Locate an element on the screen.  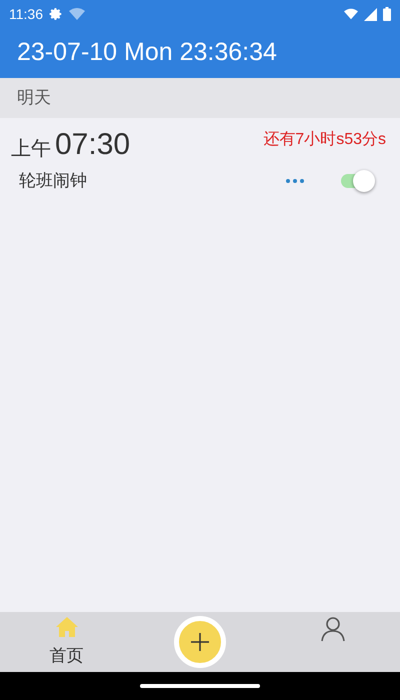
header-title: 23-07-10 Mon 23:36:34 is located at coordinates (147, 52).